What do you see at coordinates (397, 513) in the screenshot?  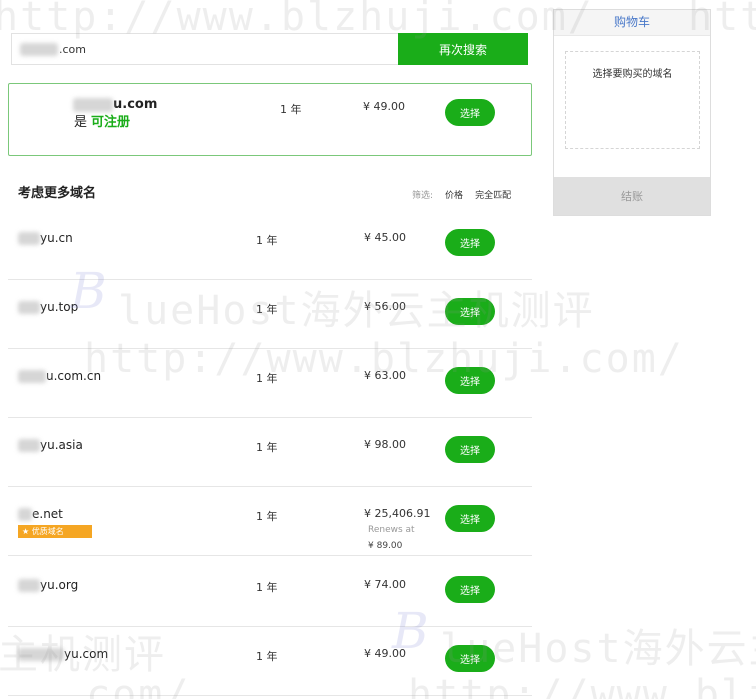 I see `domain-price: ¥ 25,406.91` at bounding box center [397, 513].